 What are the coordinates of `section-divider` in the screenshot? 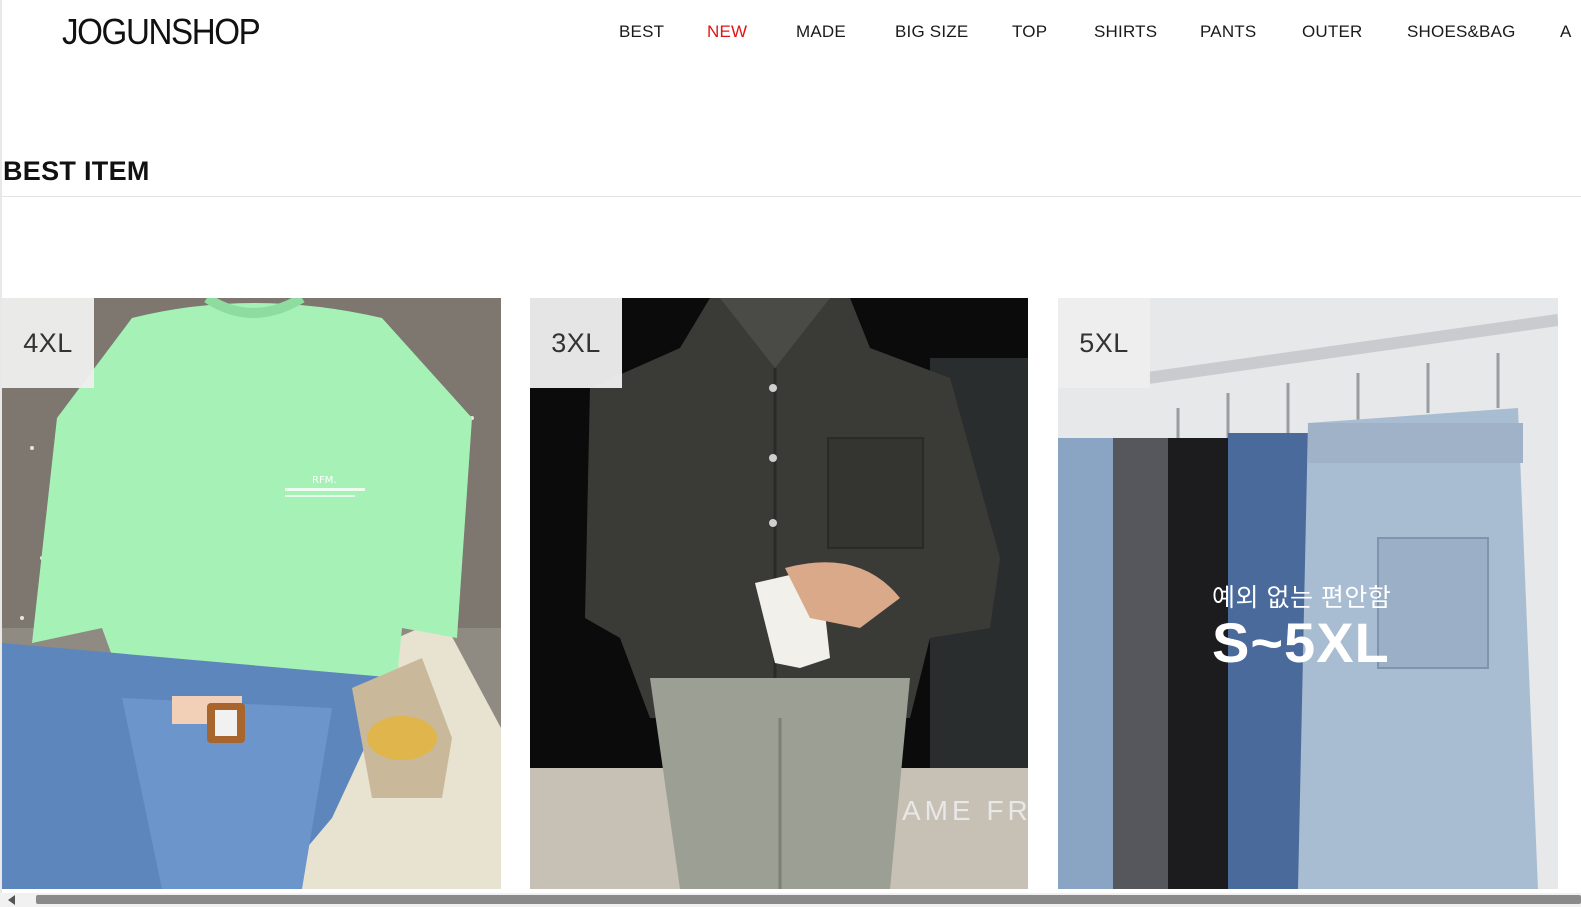 It's located at (791, 196).